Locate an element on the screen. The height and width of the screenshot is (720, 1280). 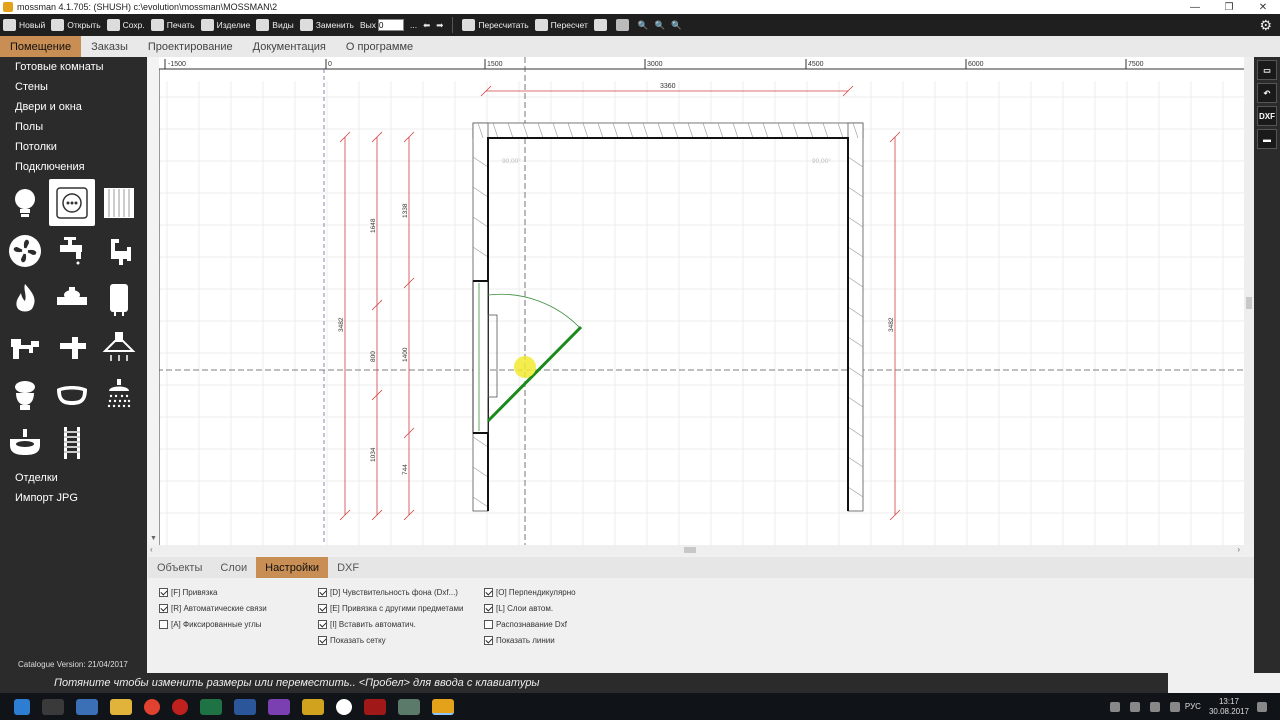
close-button: ✕ is located at coordinates (1263, 7).